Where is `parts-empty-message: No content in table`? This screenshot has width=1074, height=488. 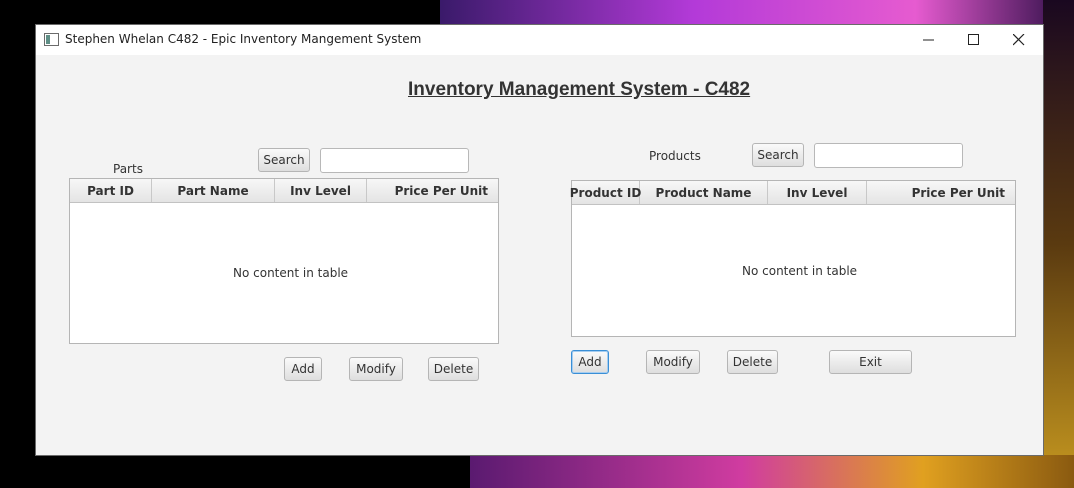
parts-empty-message: No content in table is located at coordinates (291, 273).